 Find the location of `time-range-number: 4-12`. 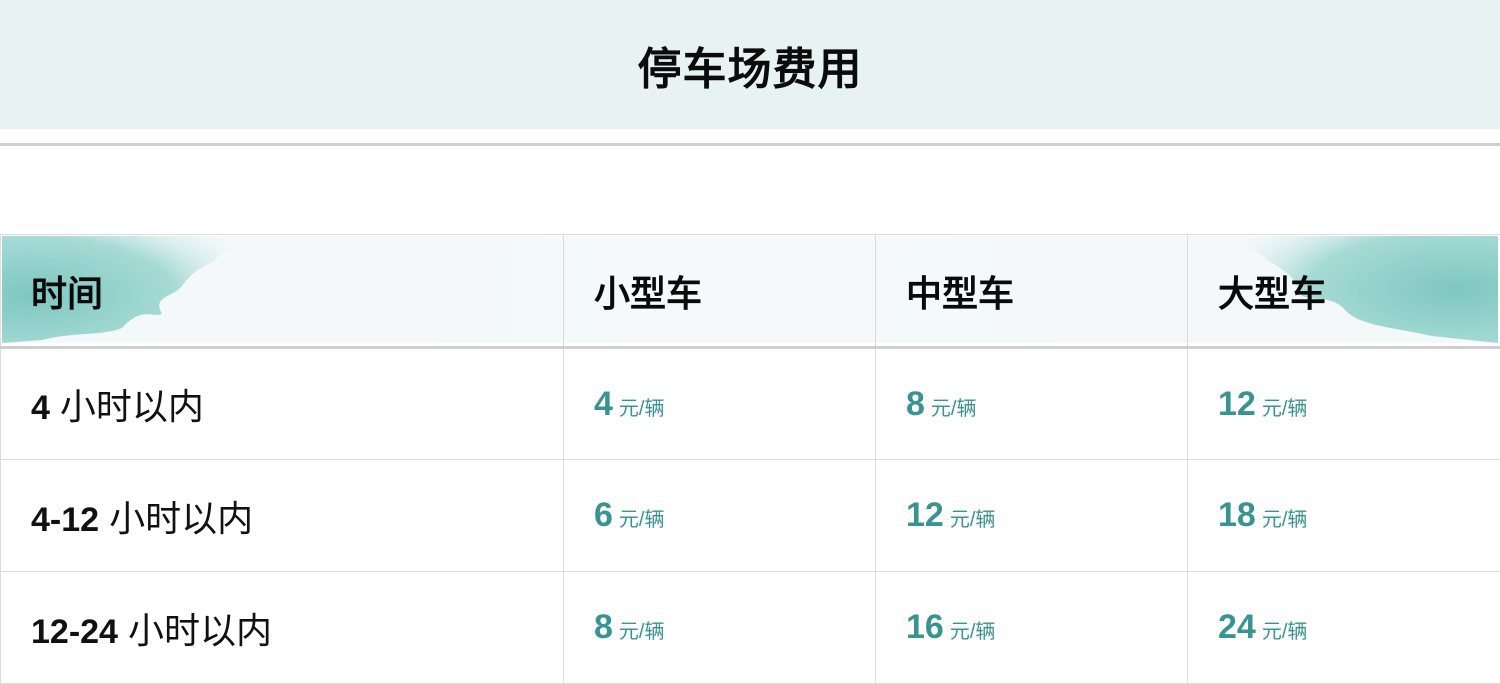

time-range-number: 4-12 is located at coordinates (65, 519).